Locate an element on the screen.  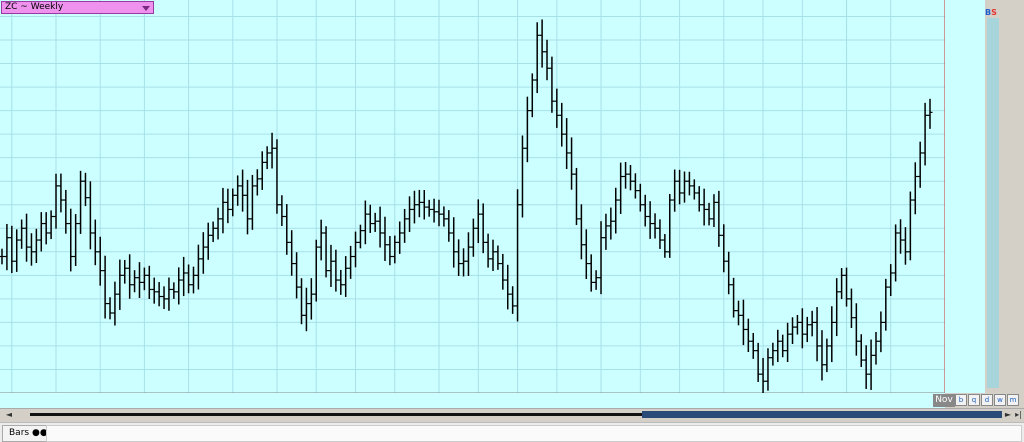
current-month-tag: Nov is located at coordinates (944, 400).